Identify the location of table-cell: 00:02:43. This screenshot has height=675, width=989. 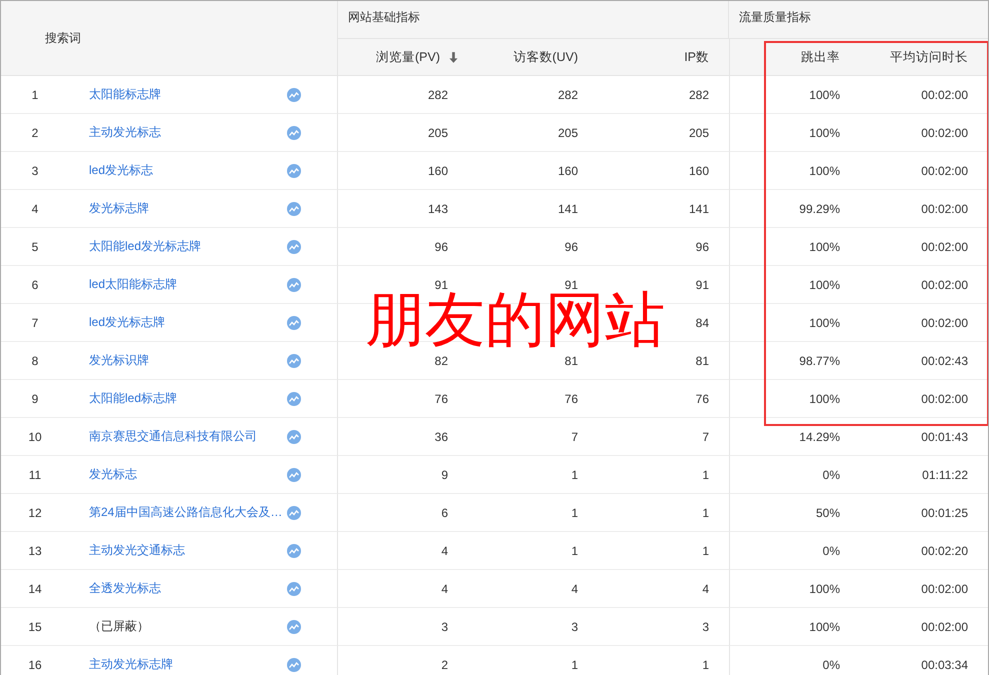
(944, 361).